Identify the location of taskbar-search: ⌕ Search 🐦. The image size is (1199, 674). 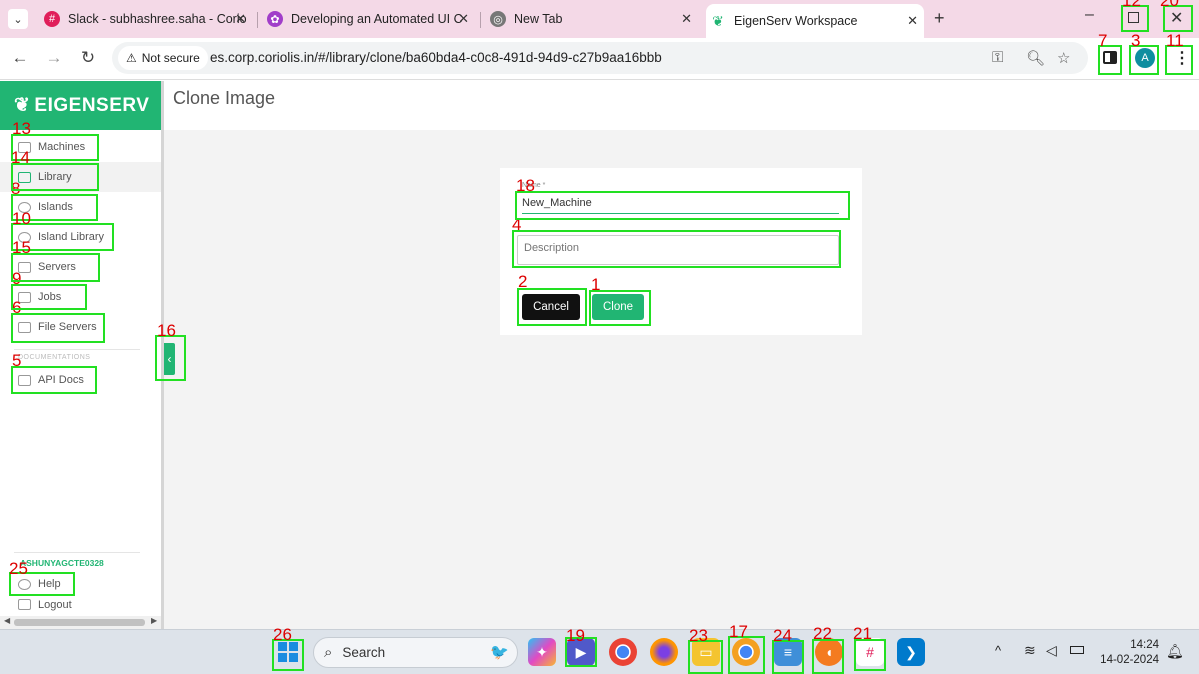
(415, 652).